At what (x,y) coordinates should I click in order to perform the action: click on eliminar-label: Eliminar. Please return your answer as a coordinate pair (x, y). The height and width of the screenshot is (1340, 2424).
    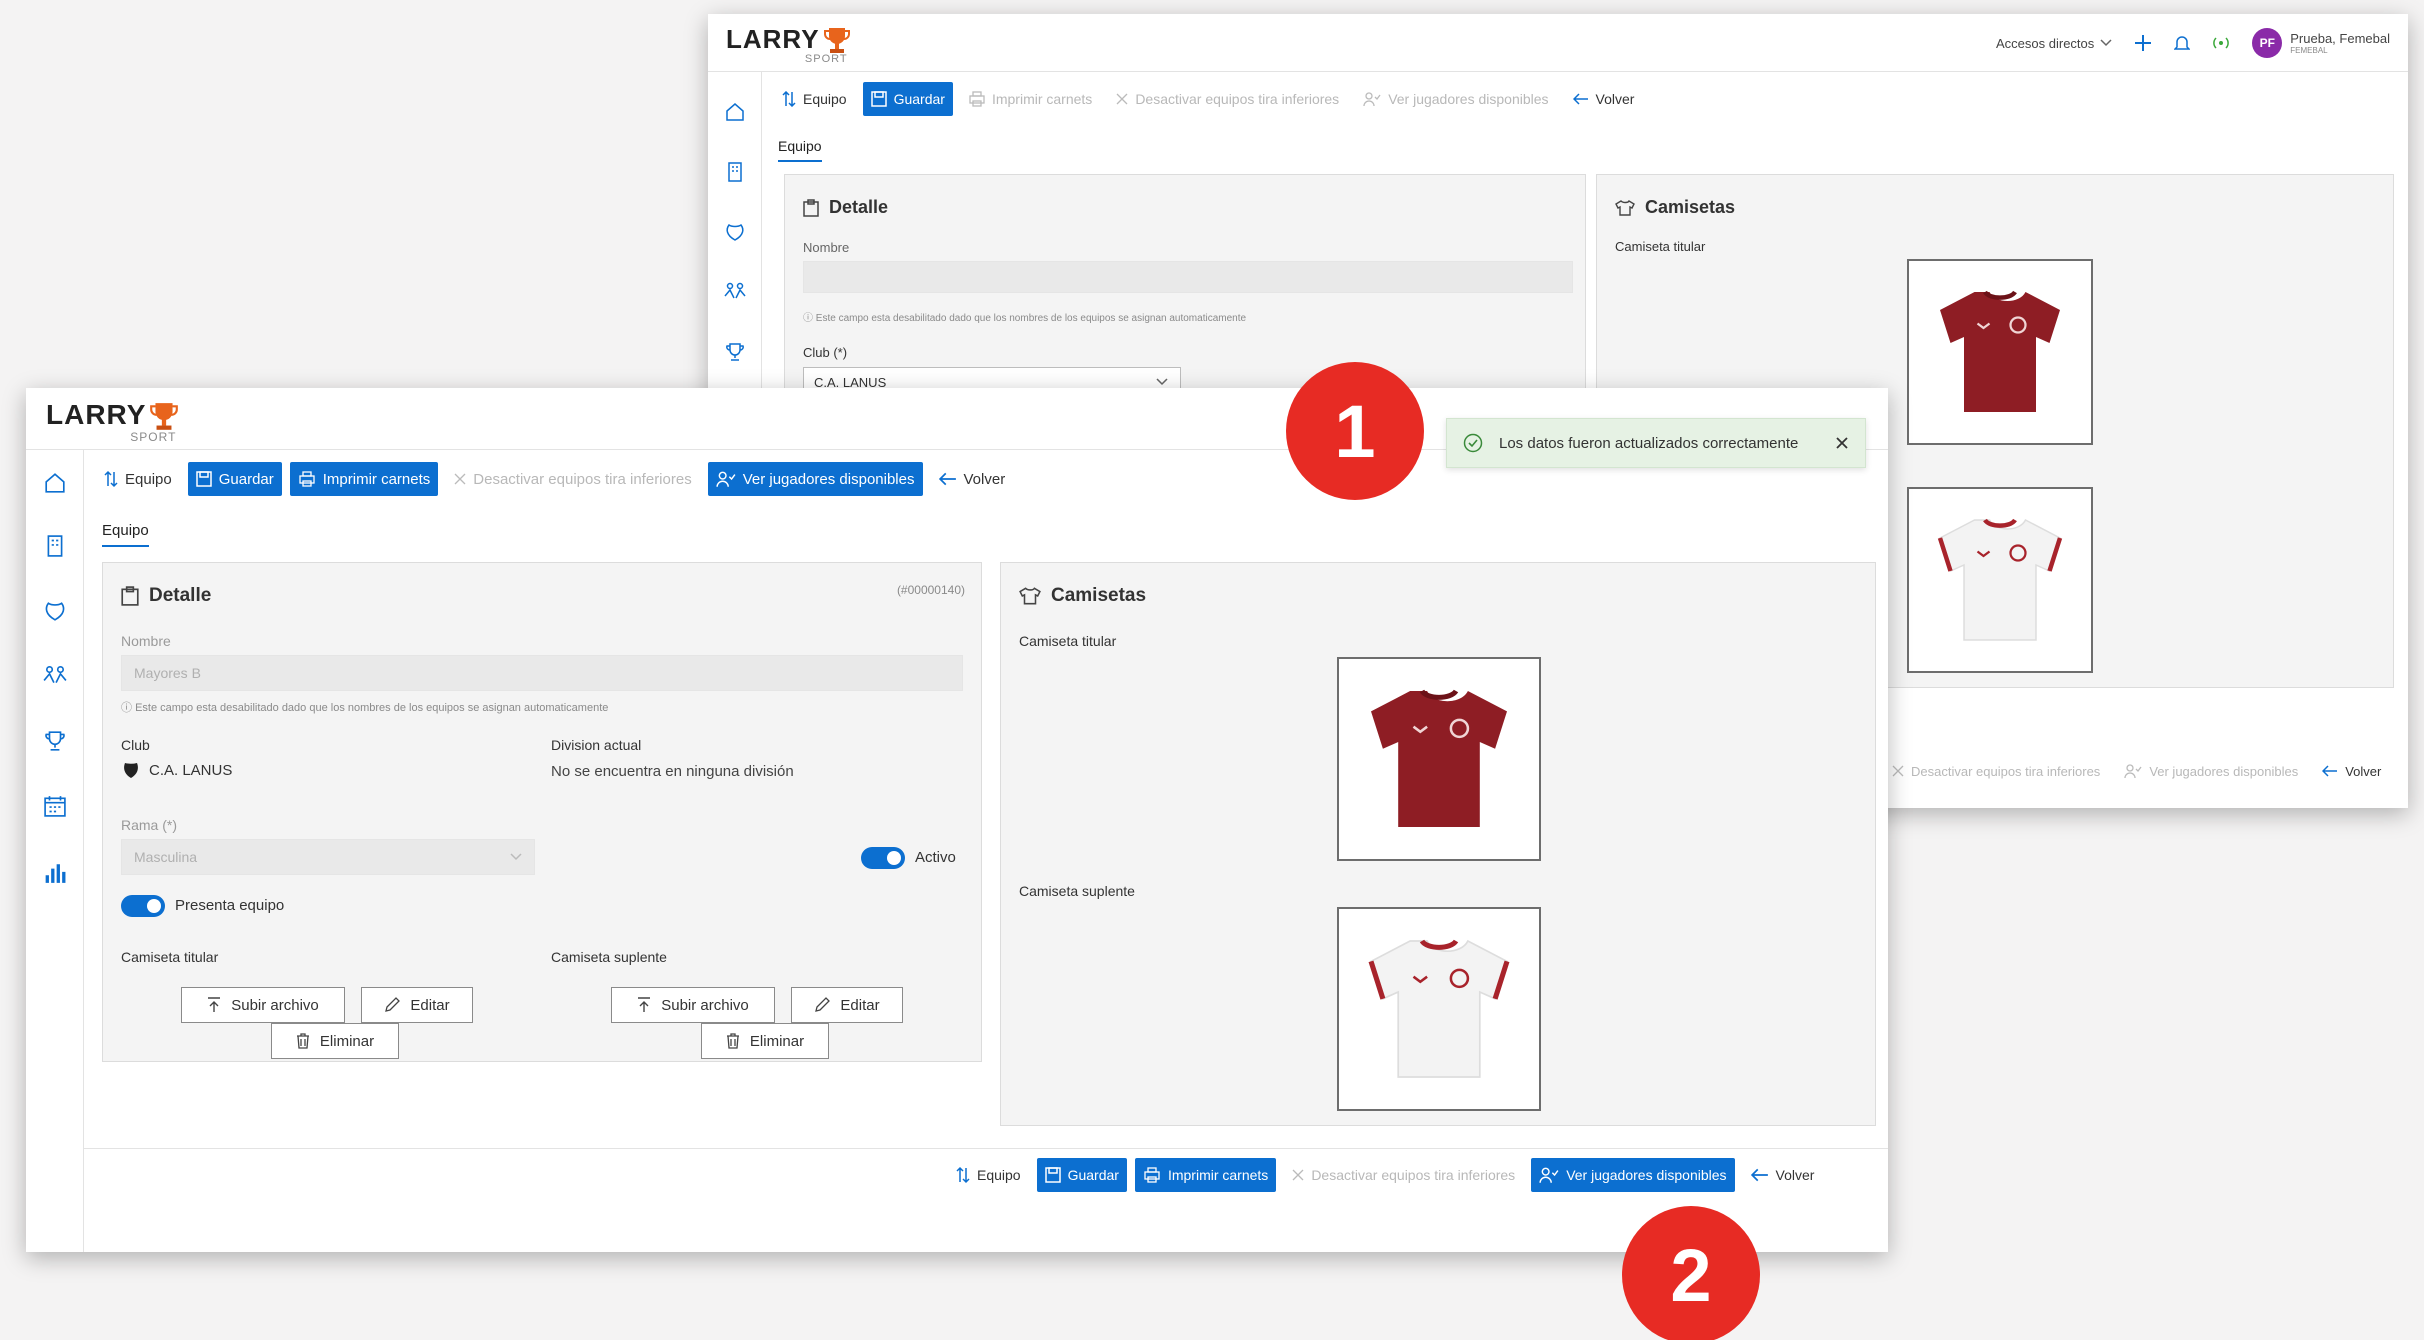
    Looking at the image, I should click on (777, 1041).